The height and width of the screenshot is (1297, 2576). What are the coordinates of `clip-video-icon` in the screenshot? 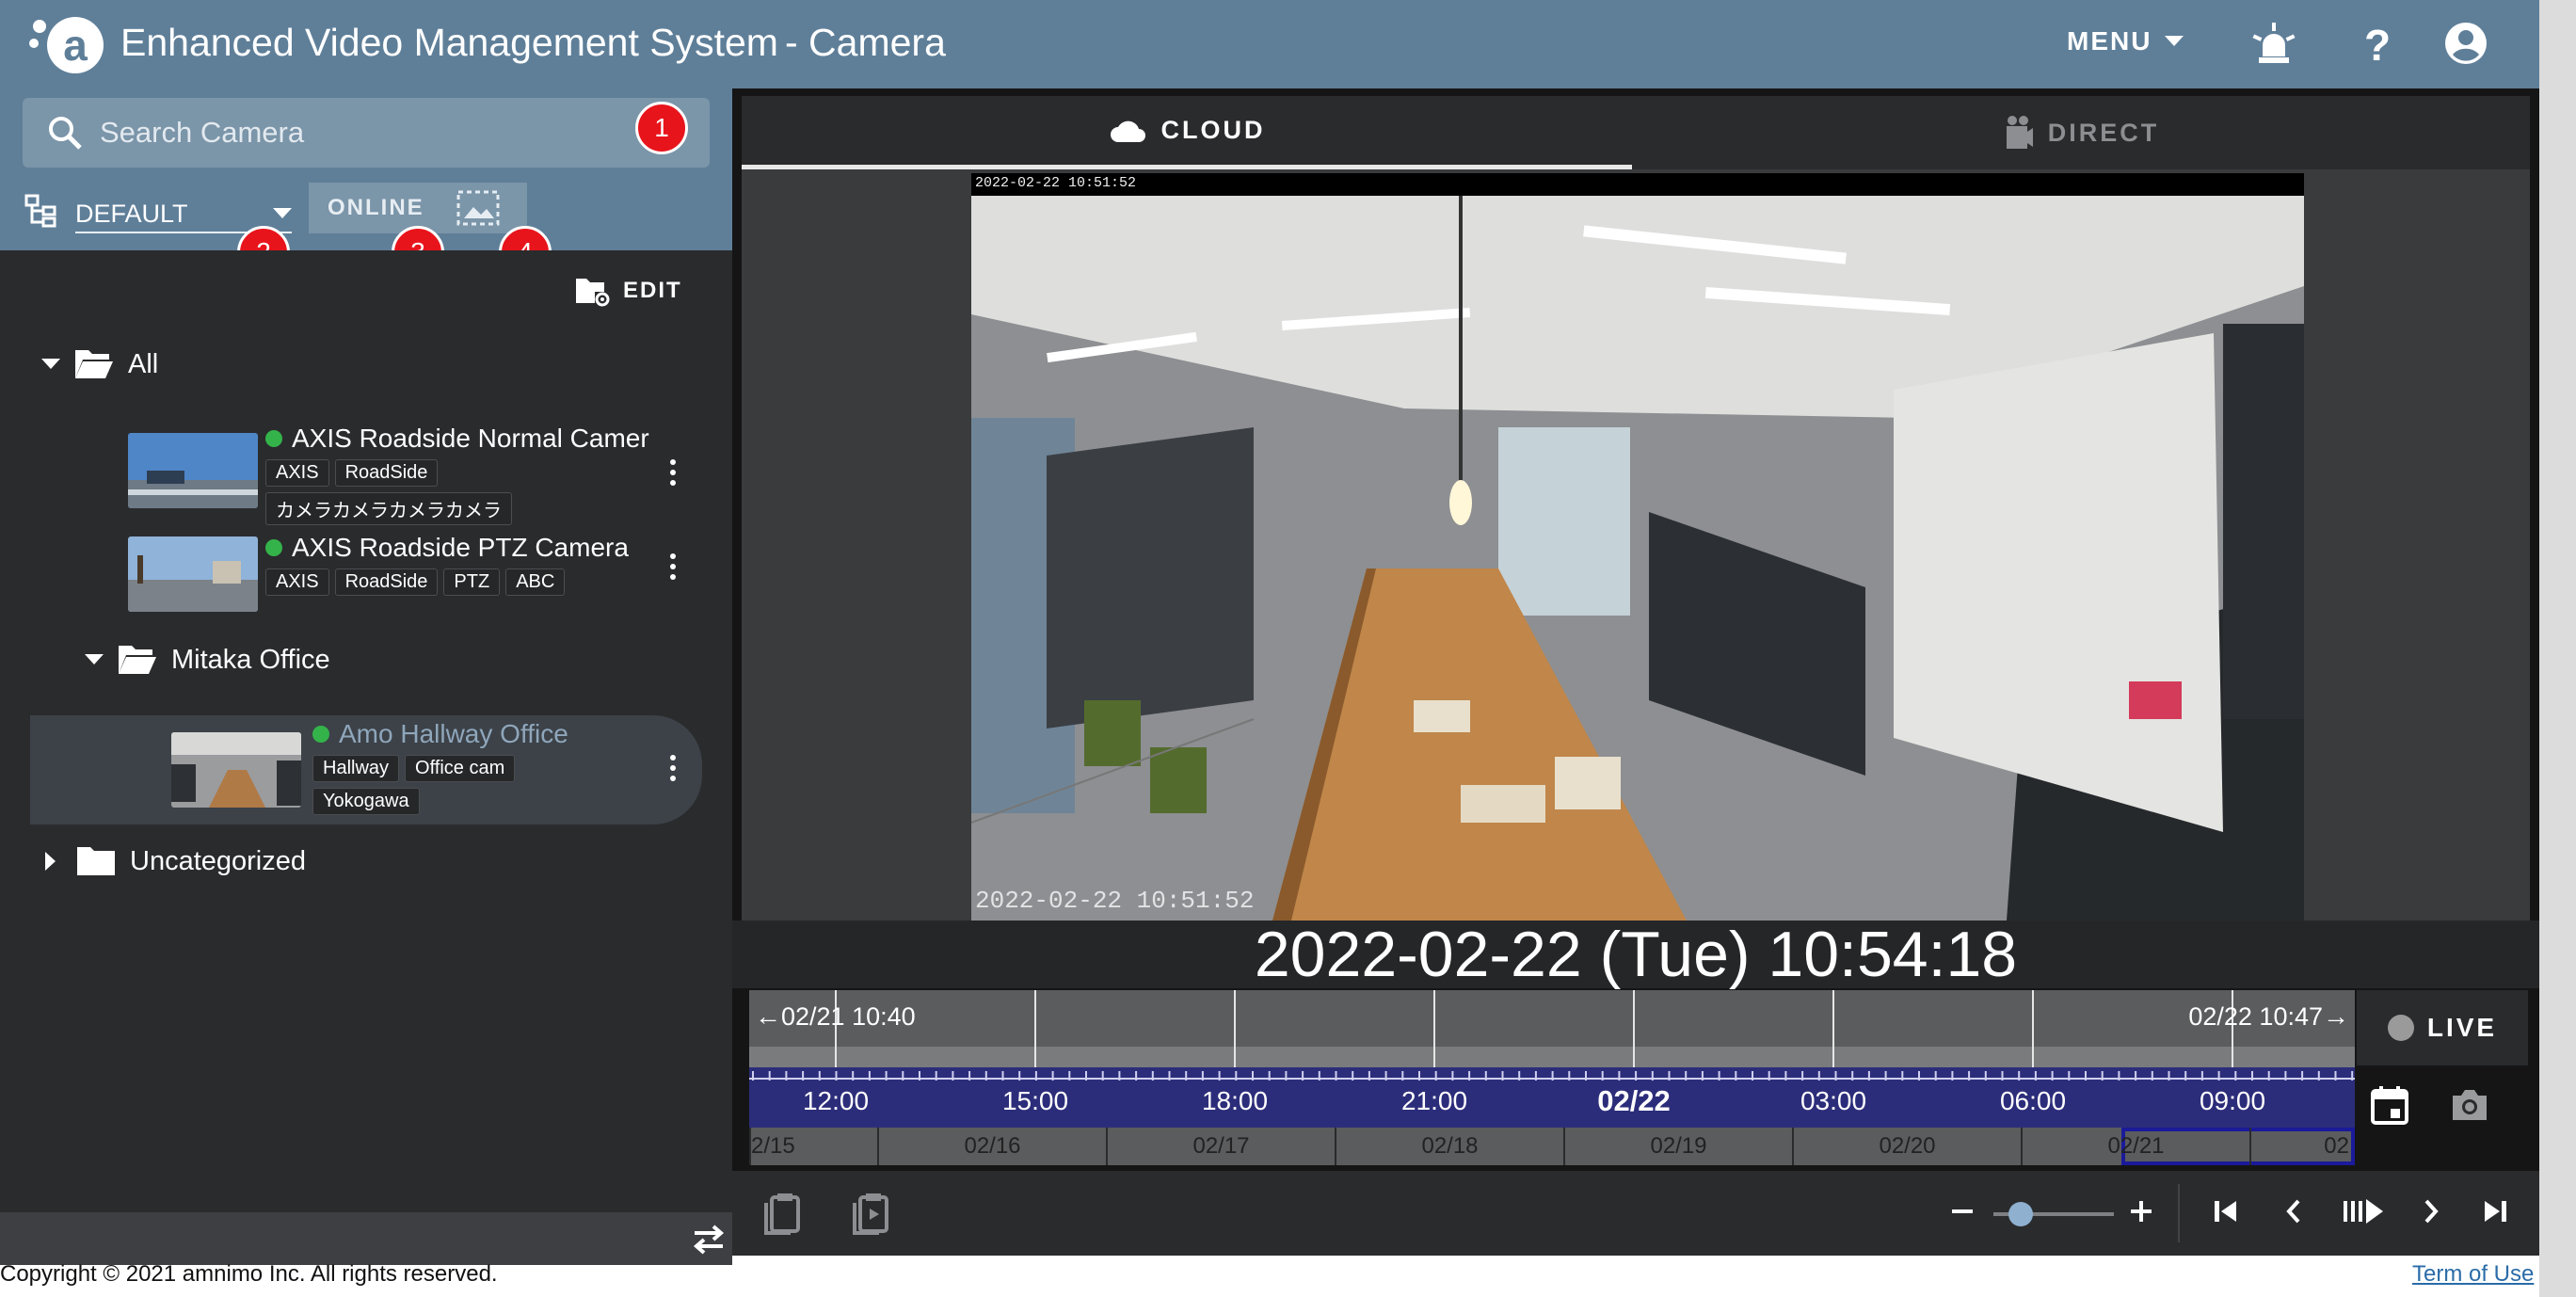 It's located at (872, 1213).